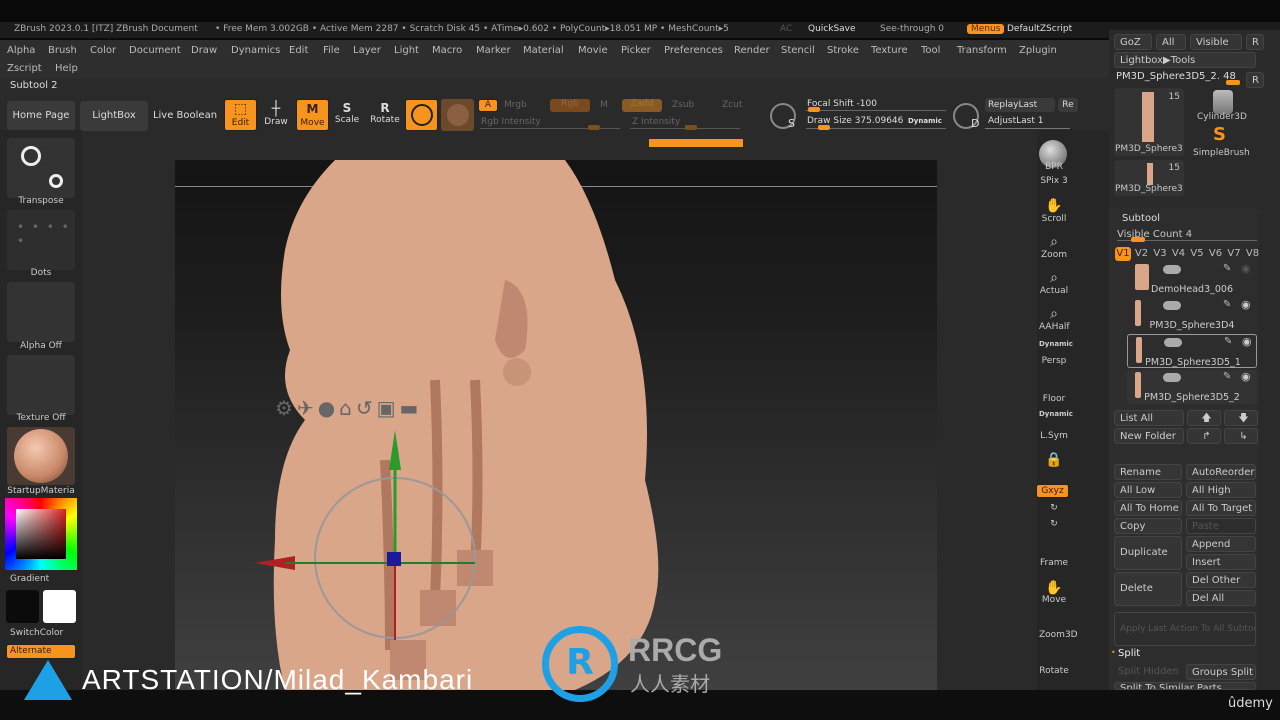  I want to click on menu-help: Help, so click(66, 69).